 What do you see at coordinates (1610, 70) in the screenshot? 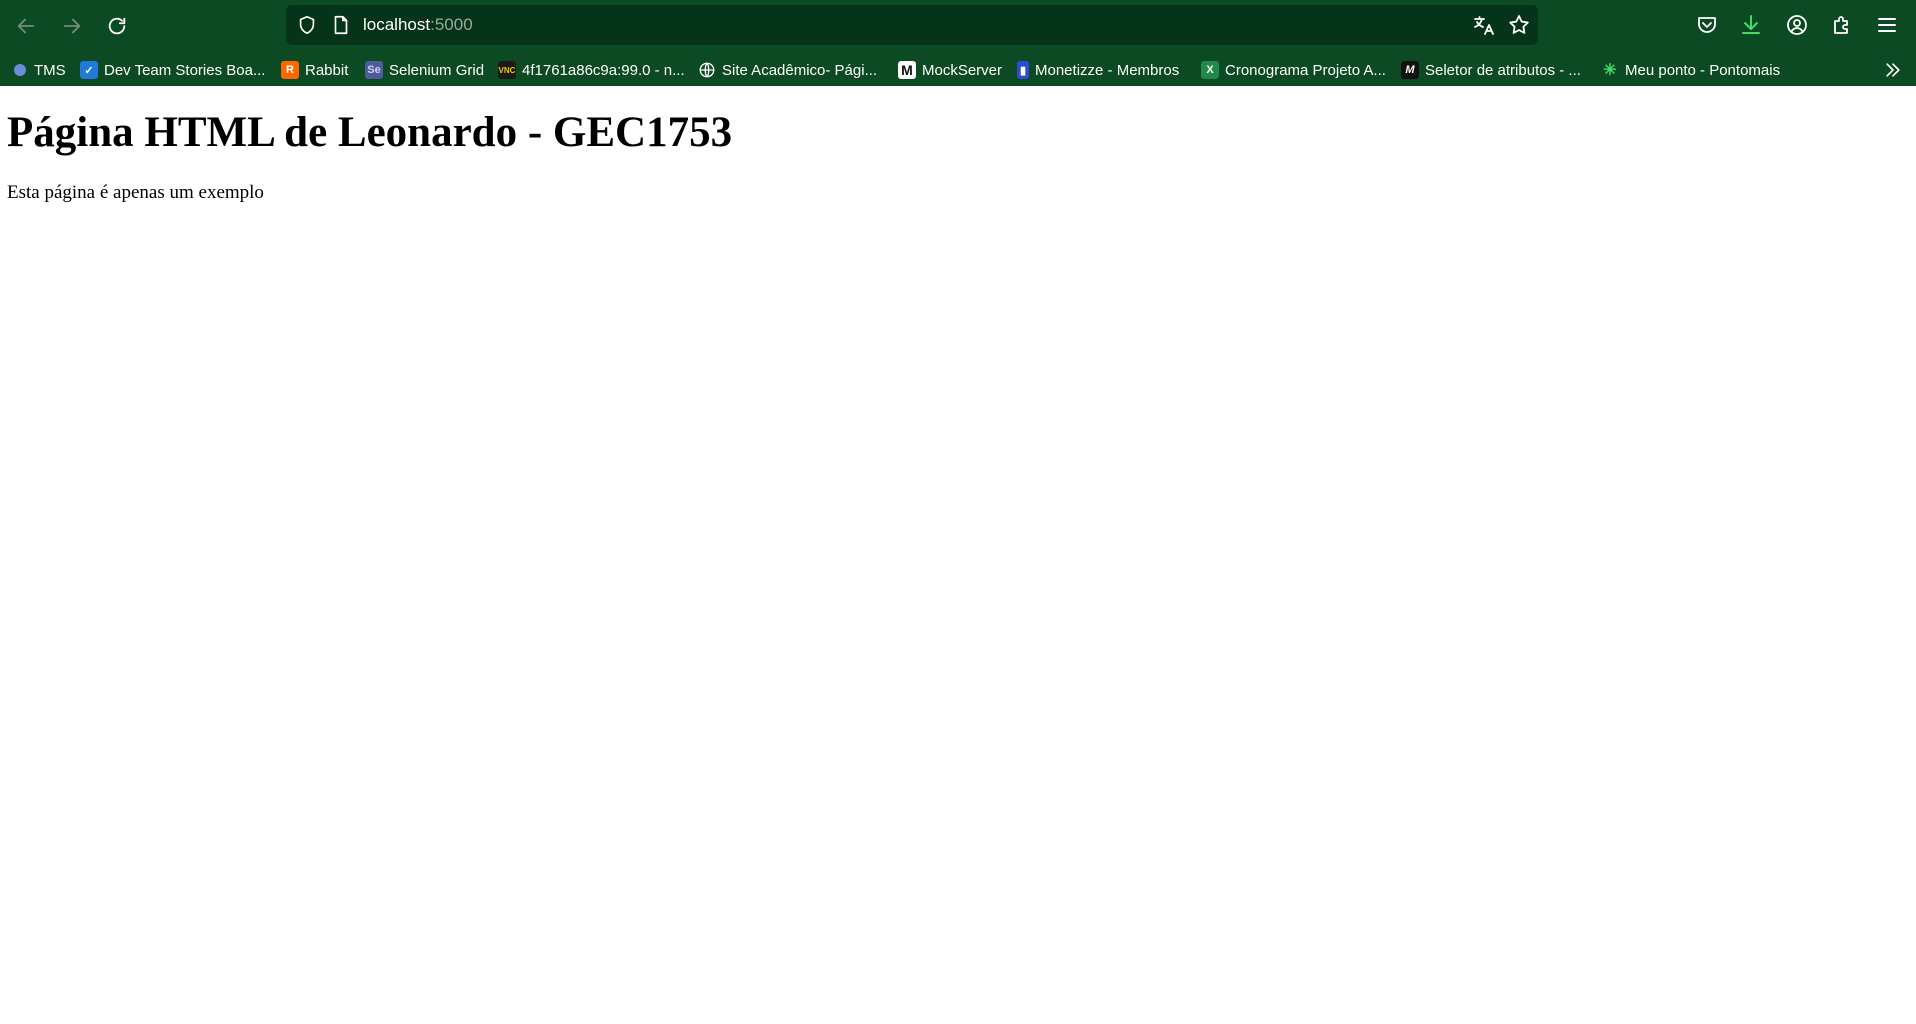
I see `pontomais-icon: ✳` at bounding box center [1610, 70].